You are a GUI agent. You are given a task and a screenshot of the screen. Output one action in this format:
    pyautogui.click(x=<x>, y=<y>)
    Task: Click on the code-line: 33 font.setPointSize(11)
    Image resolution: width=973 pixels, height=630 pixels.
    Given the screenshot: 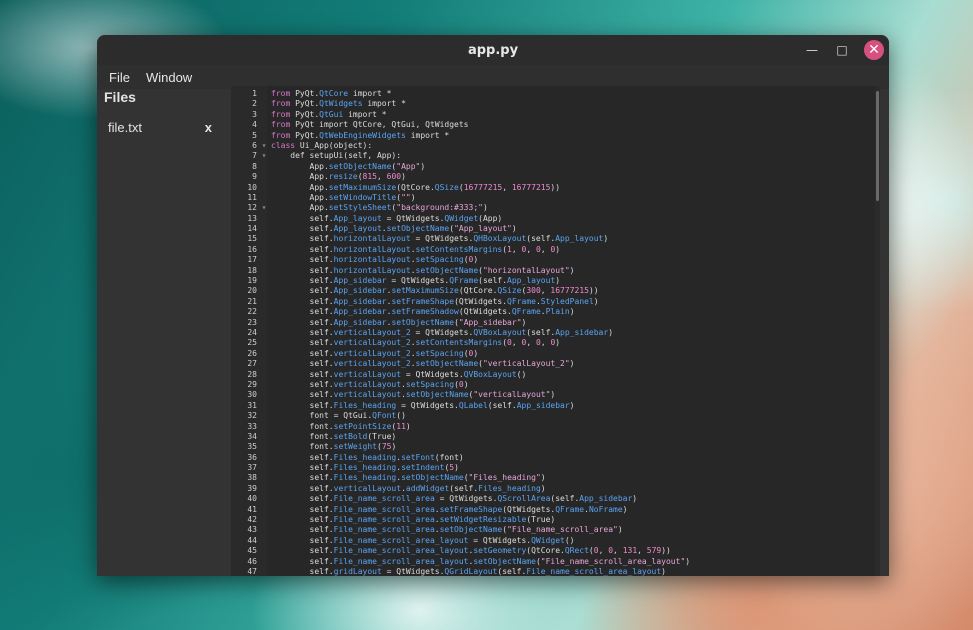 What is the action you would take?
    pyautogui.click(x=460, y=427)
    